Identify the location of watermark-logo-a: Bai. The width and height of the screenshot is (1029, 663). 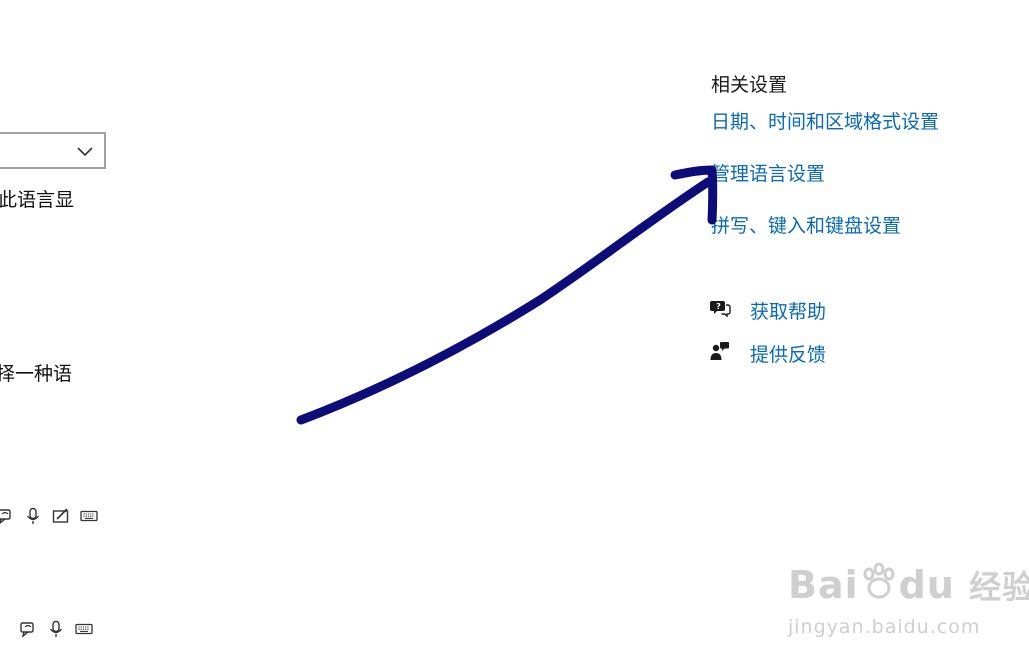
(823, 585).